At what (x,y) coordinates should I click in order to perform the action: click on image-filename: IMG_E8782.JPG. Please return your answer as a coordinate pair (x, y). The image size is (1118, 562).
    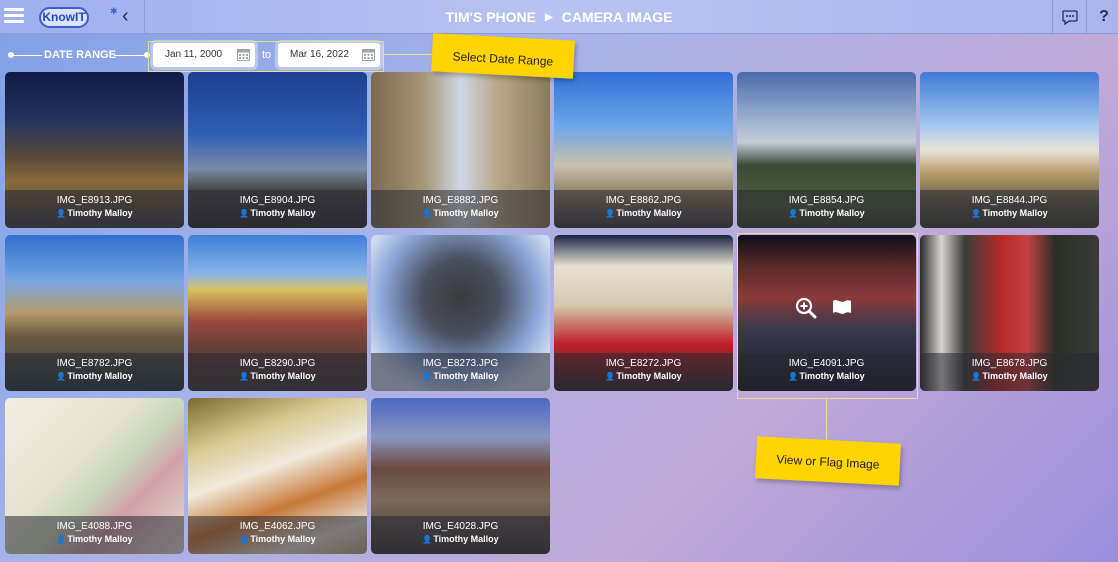
    Looking at the image, I should click on (94, 363).